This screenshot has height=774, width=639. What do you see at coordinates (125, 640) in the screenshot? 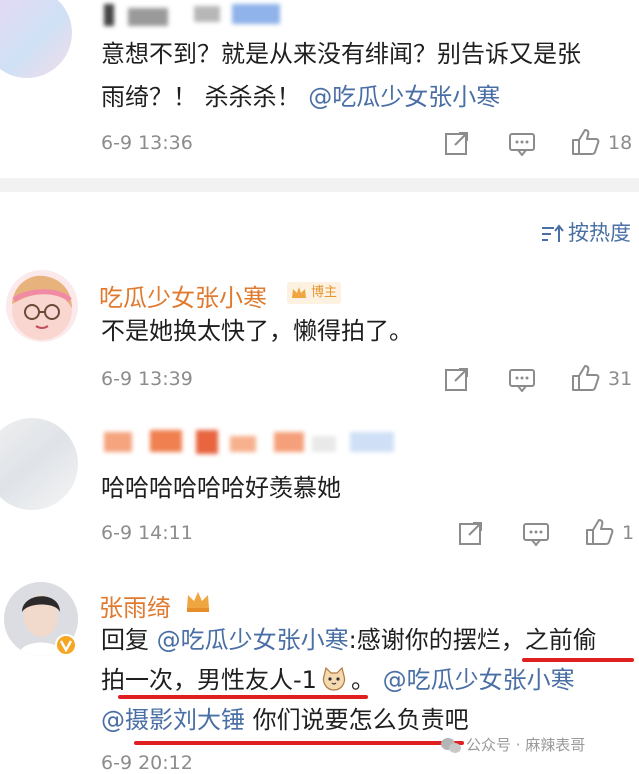
I see `reply-prefix: 回复` at bounding box center [125, 640].